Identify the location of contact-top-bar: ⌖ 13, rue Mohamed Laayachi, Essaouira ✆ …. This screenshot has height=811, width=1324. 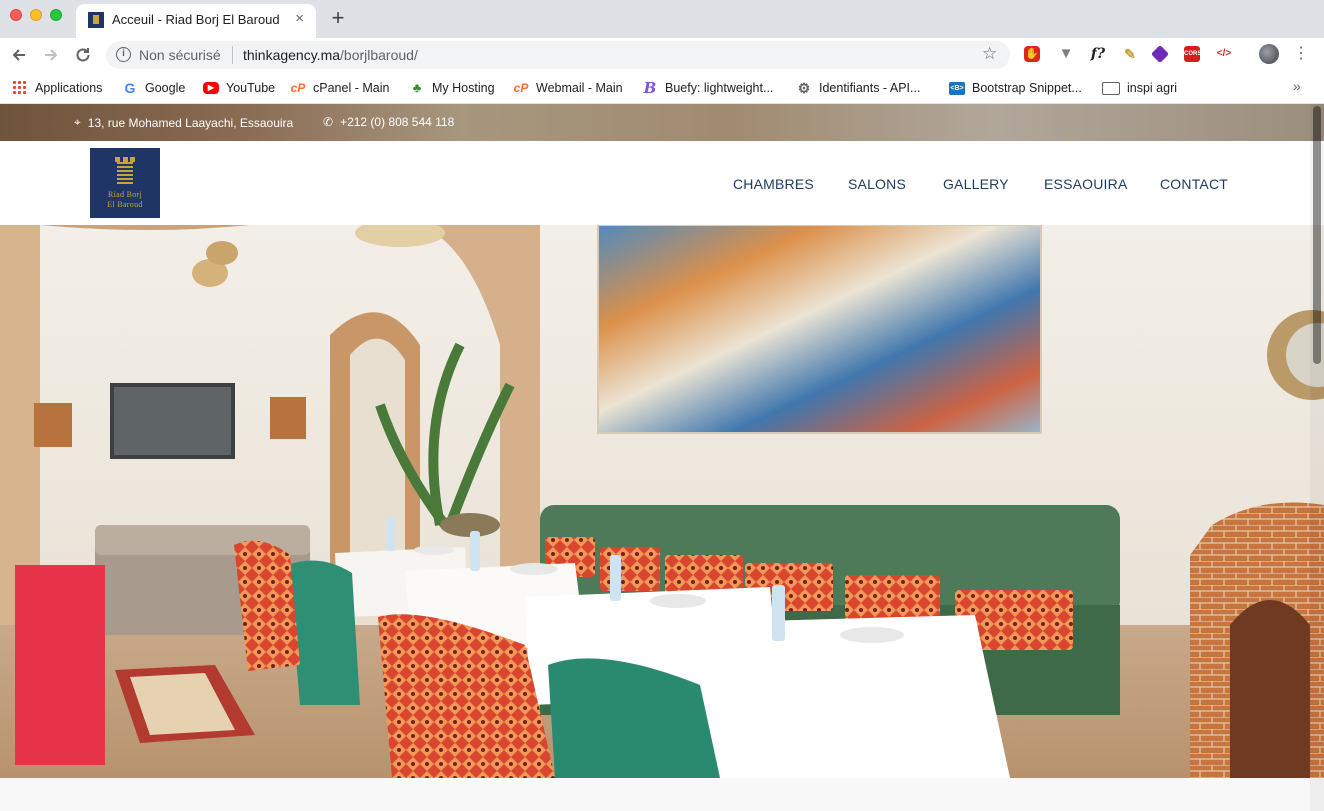
(662, 122).